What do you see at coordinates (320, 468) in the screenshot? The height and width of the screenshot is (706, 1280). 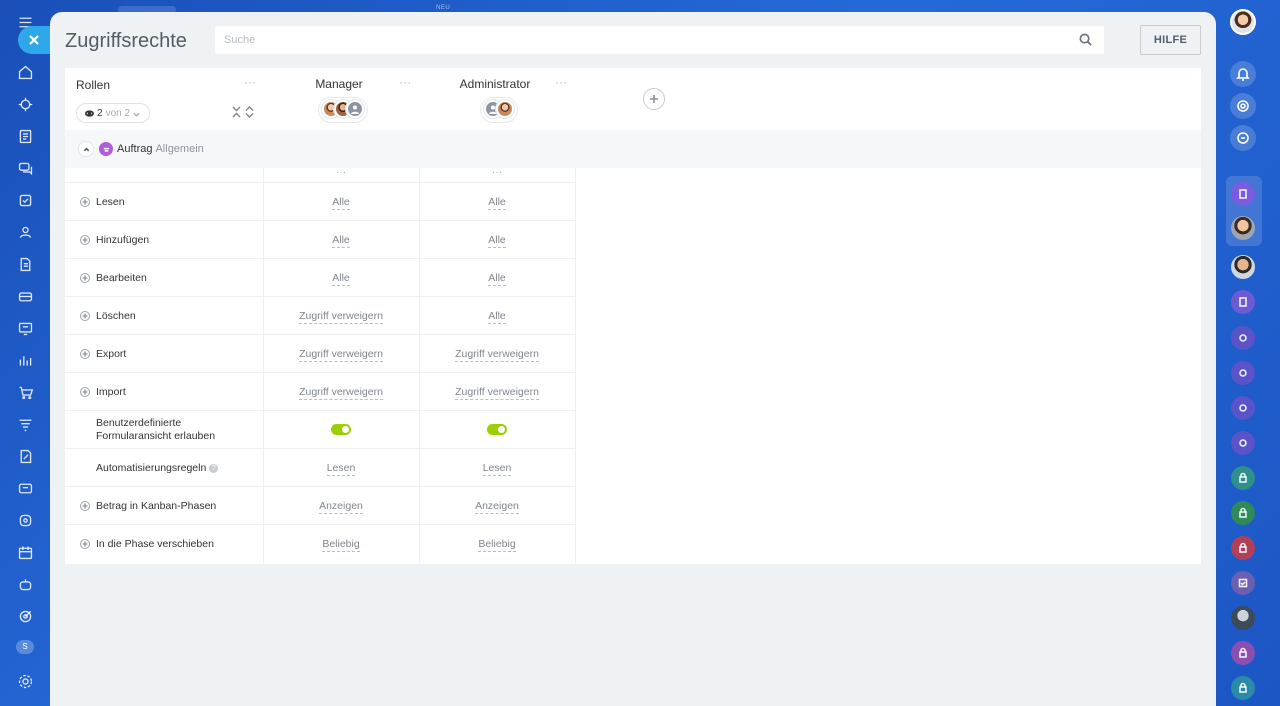 I see `table-row: Automatisierungsregeln? Lesen Lesen` at bounding box center [320, 468].